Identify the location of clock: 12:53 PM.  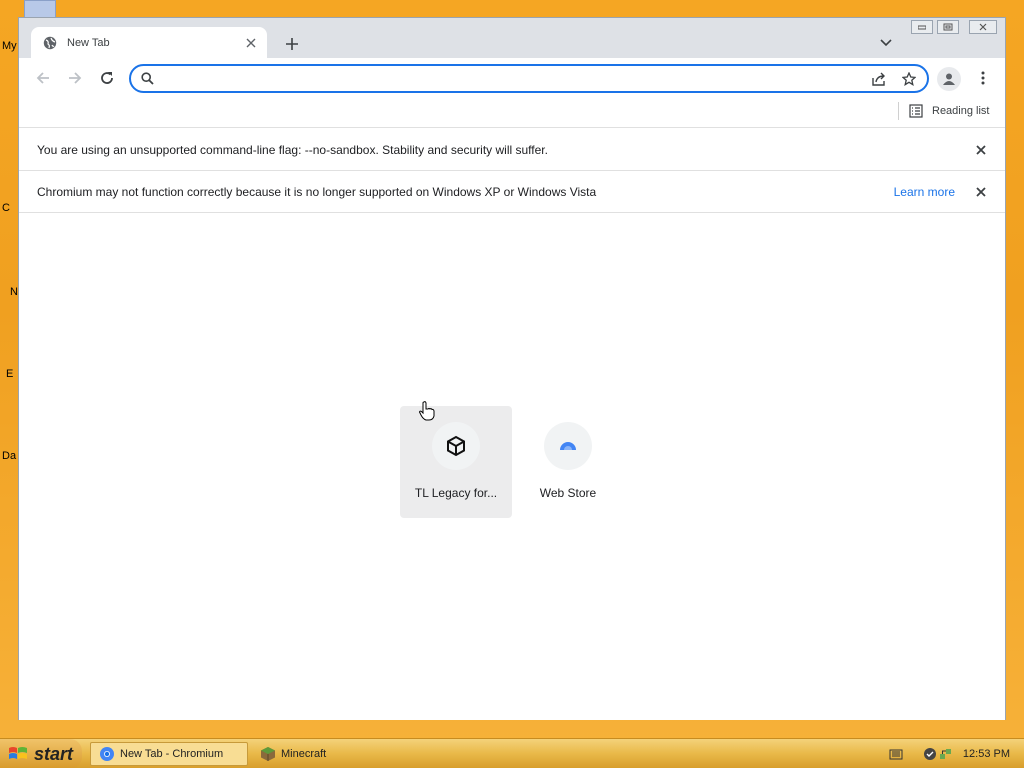
(986, 754).